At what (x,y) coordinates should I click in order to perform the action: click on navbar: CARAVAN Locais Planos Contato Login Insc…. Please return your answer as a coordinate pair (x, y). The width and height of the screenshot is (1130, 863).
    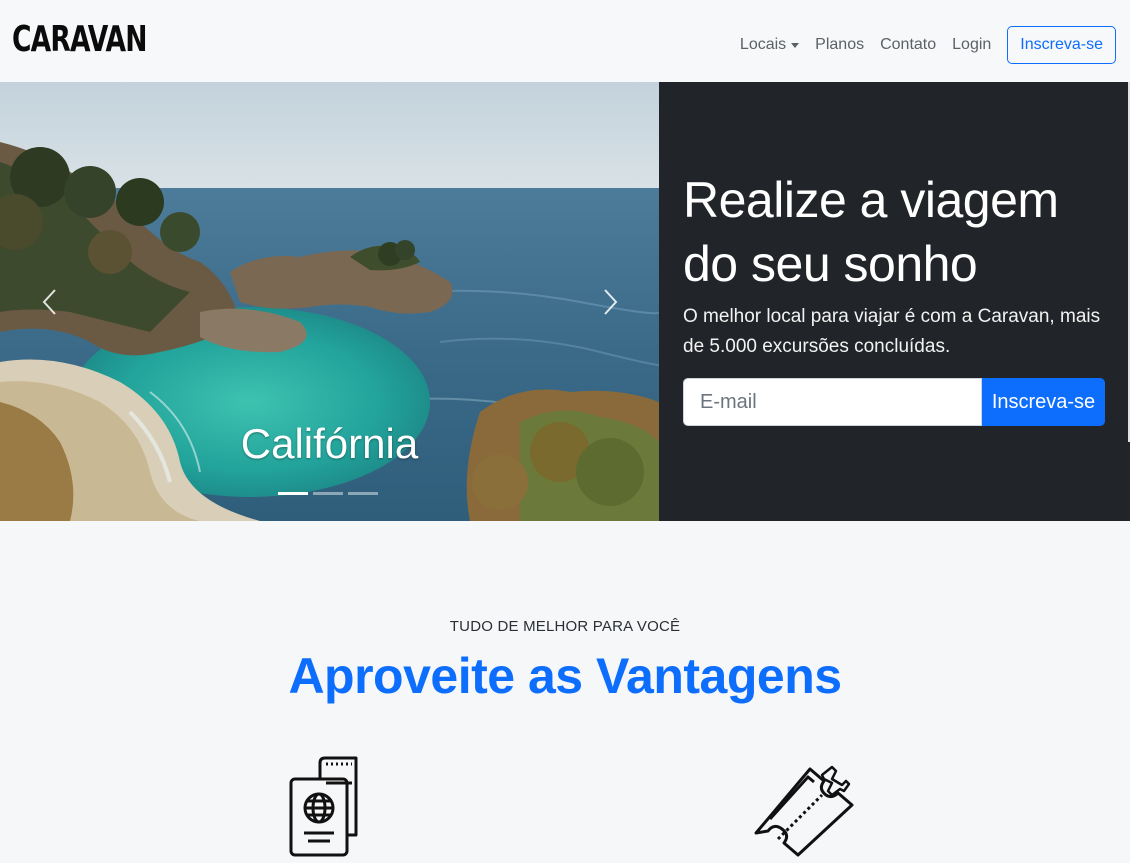
    Looking at the image, I should click on (565, 41).